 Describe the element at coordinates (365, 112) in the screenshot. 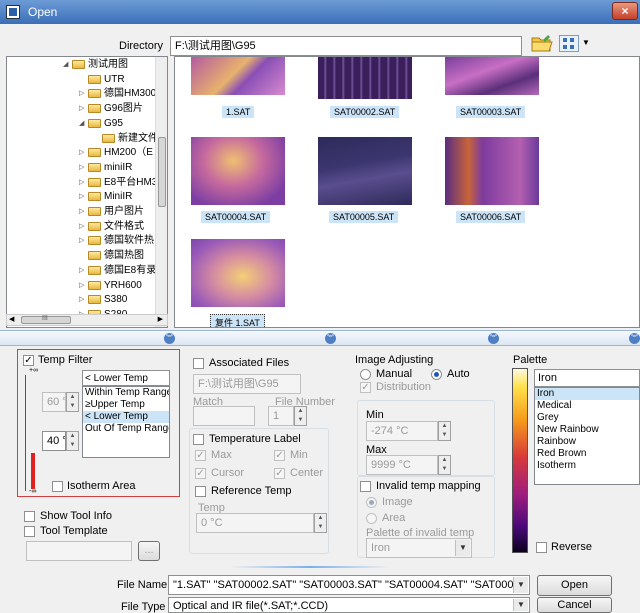

I see `thumbnail-caption: SAT00002.SAT` at that location.